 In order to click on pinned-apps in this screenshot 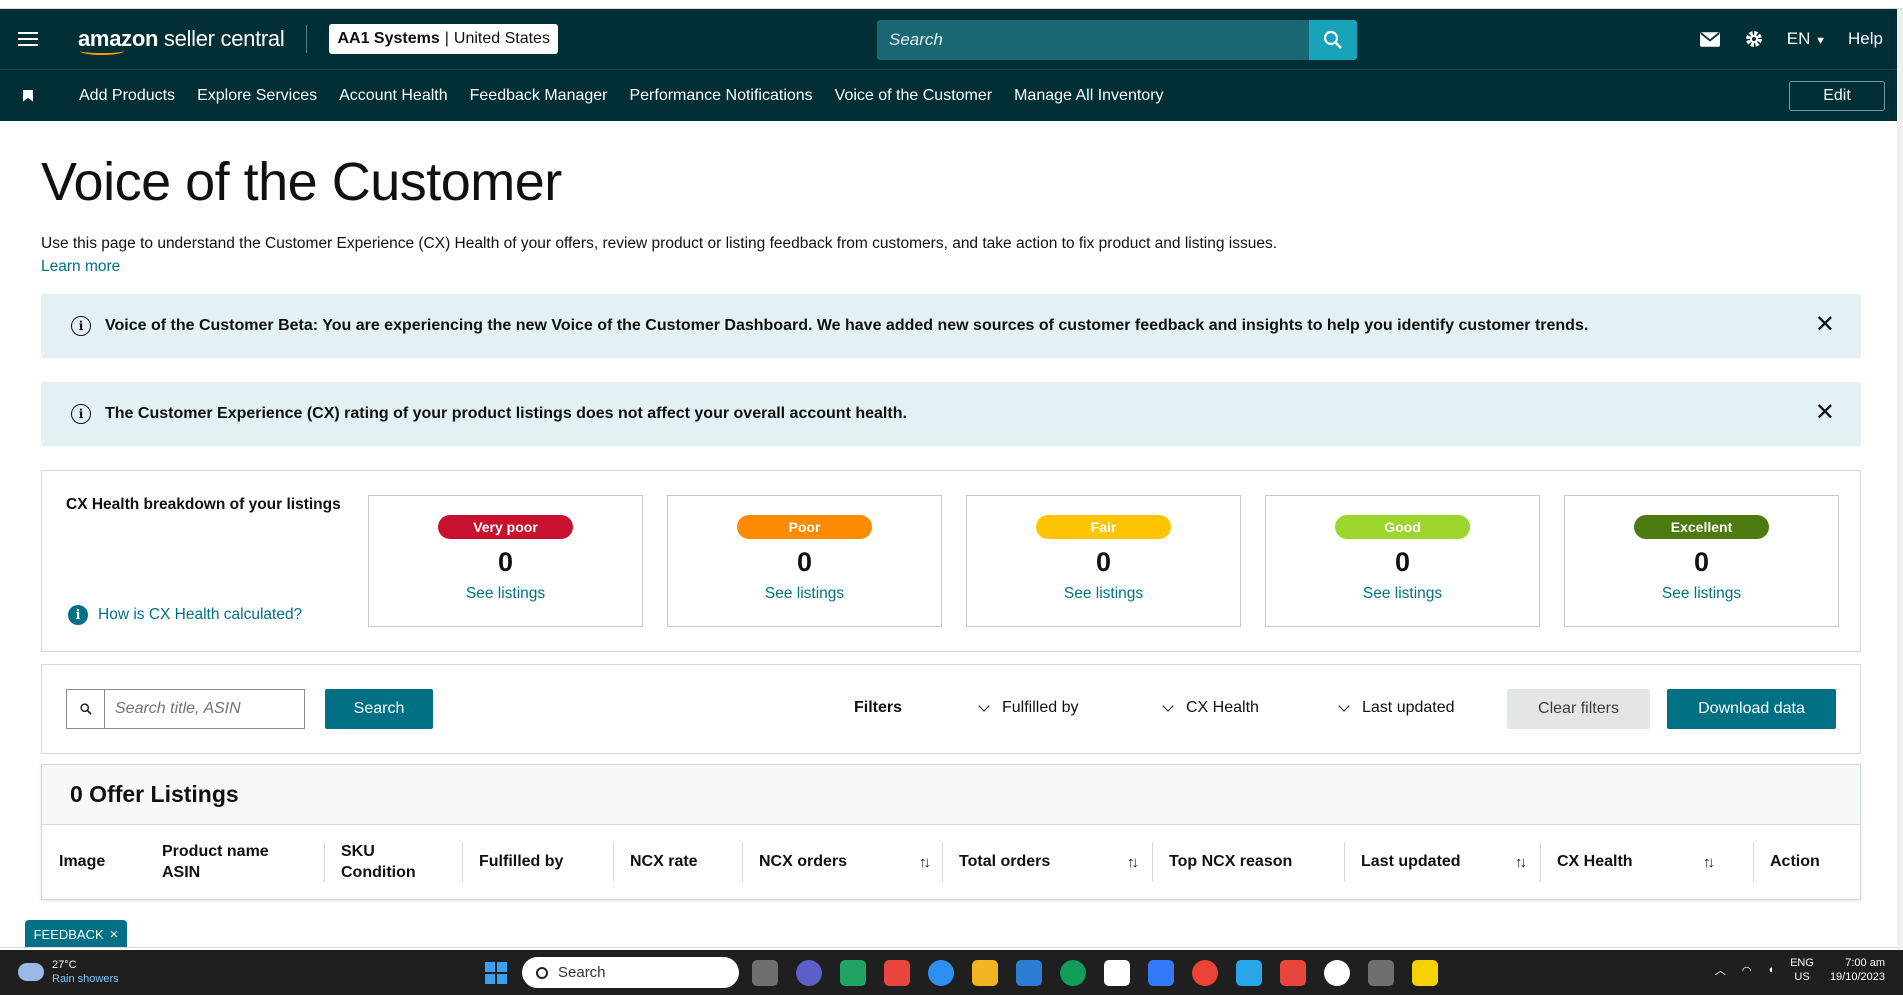, I will do `click(1095, 973)`.